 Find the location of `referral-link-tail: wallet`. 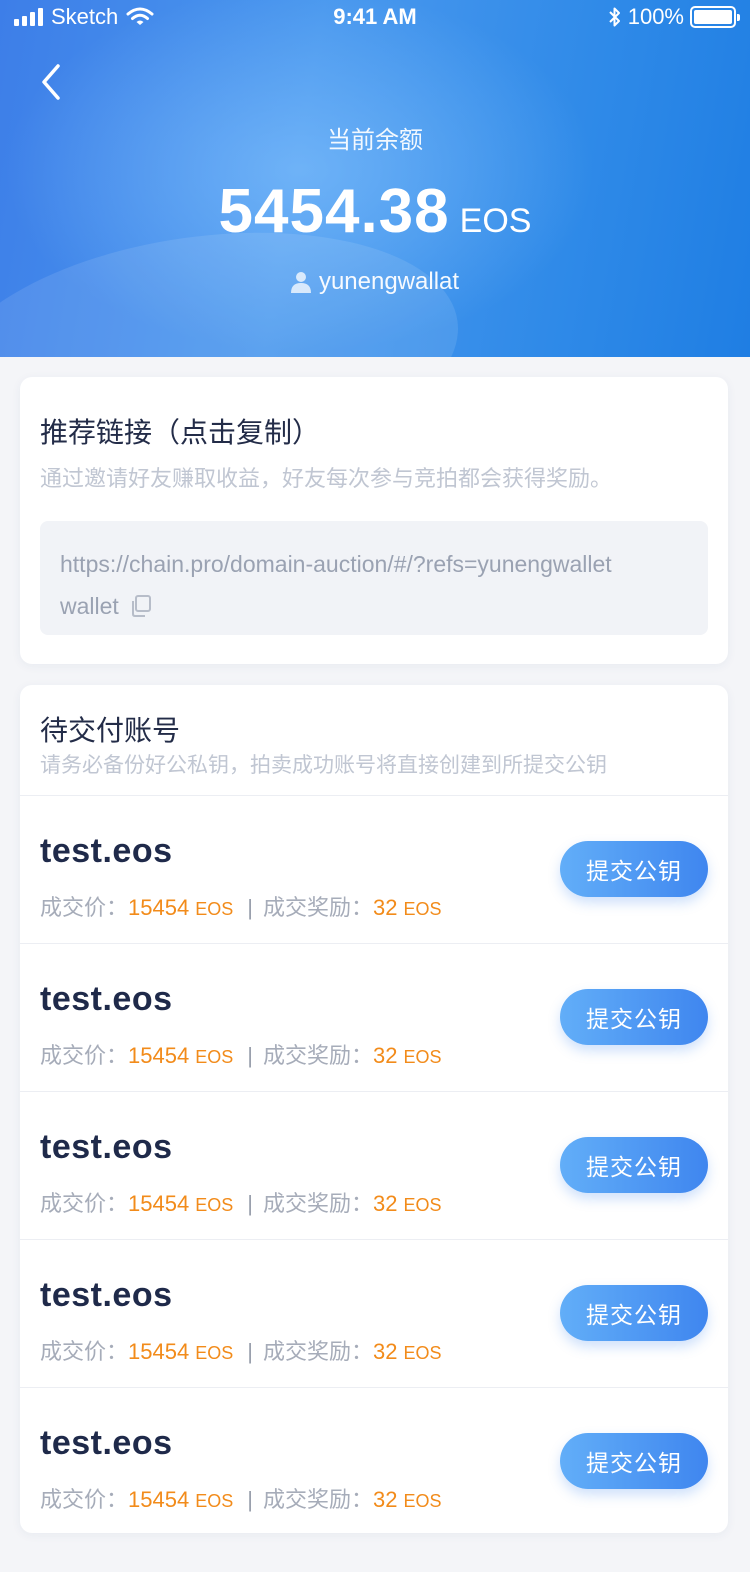

referral-link-tail: wallet is located at coordinates (89, 606).